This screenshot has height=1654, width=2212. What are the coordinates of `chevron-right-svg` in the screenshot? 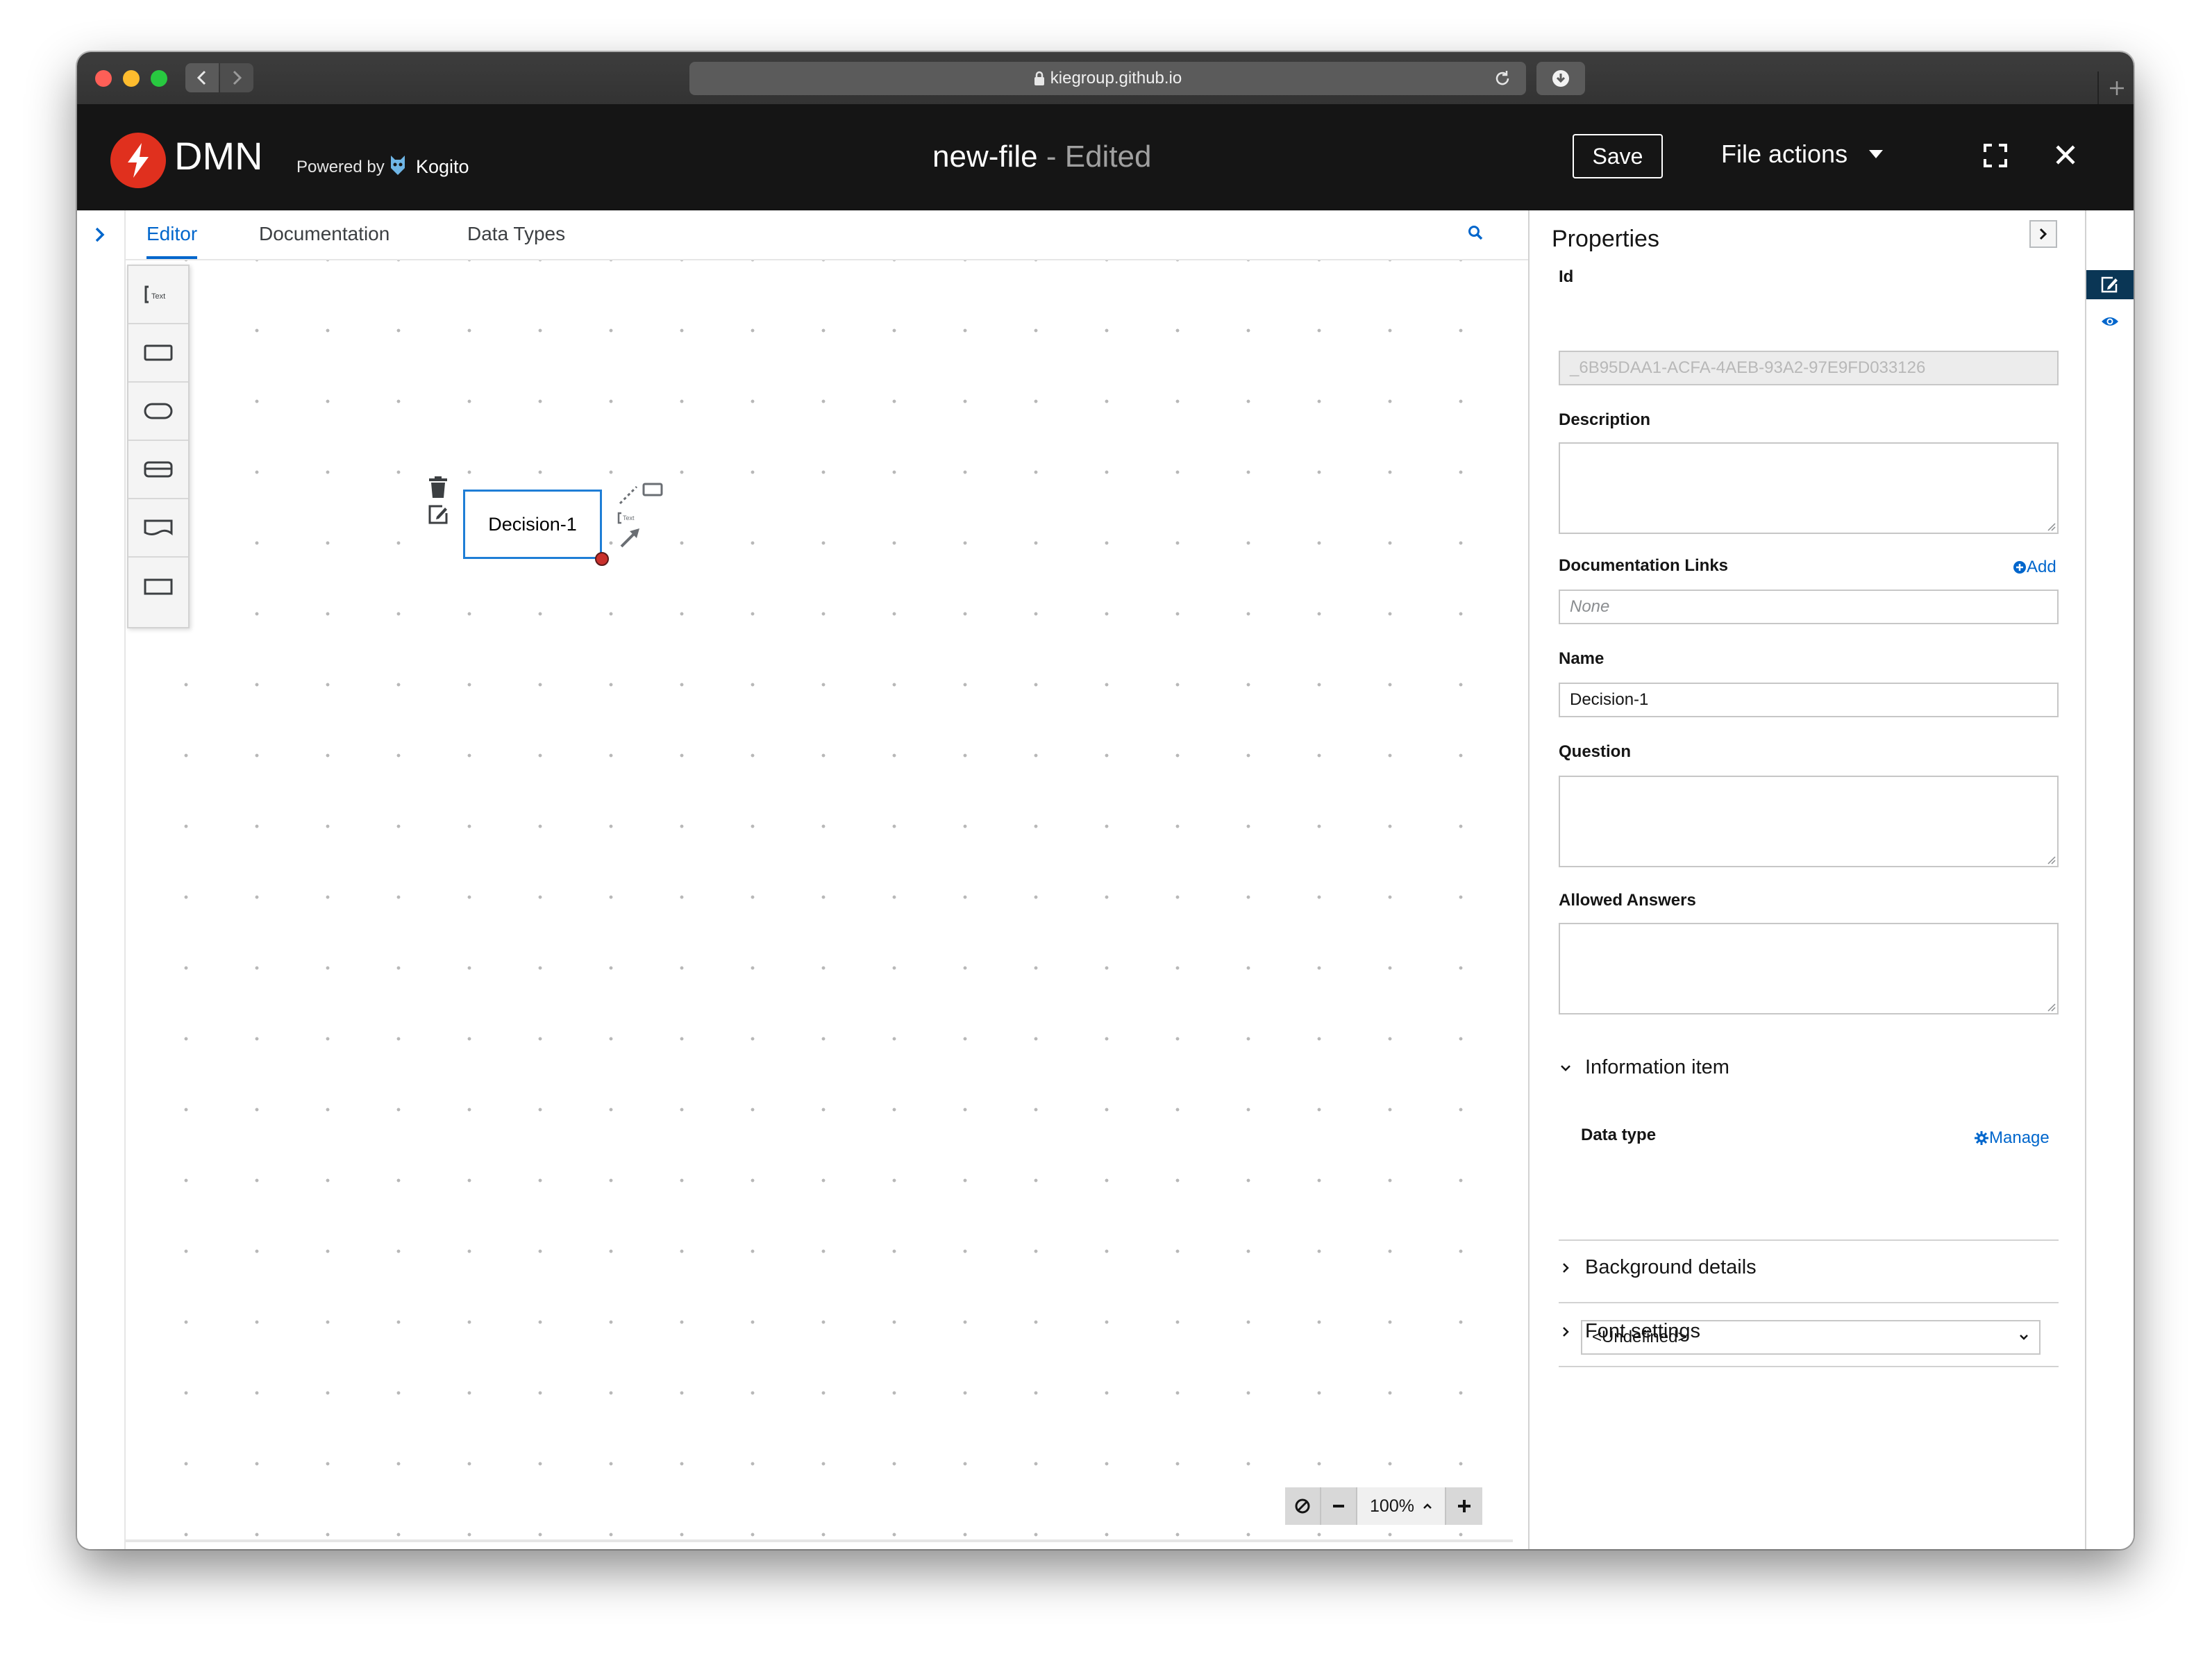 It's located at (1566, 1332).